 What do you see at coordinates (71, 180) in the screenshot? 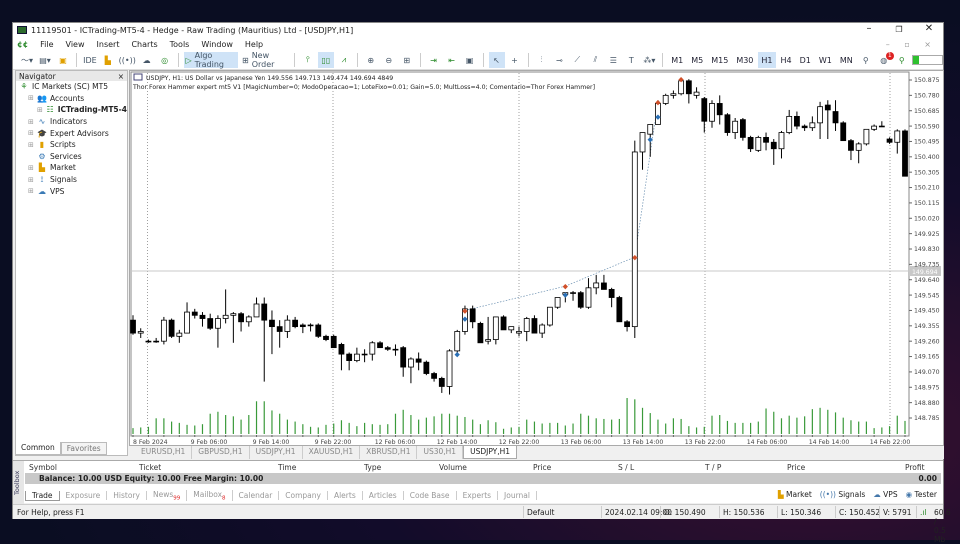
I see `navigator-item-signals: ⊞ ⟟ Signals` at bounding box center [71, 180].